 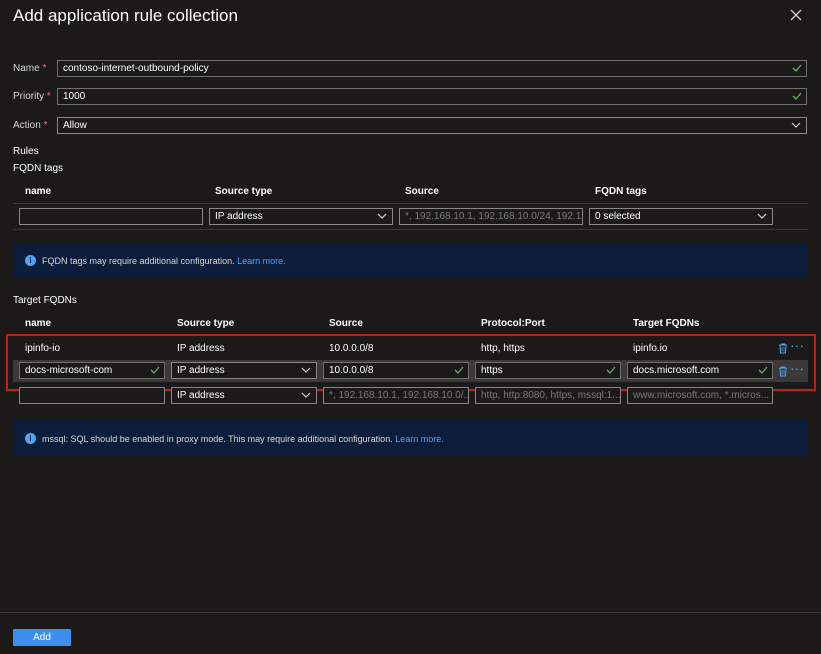 I want to click on fqdn-tag-name-input, so click(x=111, y=216).